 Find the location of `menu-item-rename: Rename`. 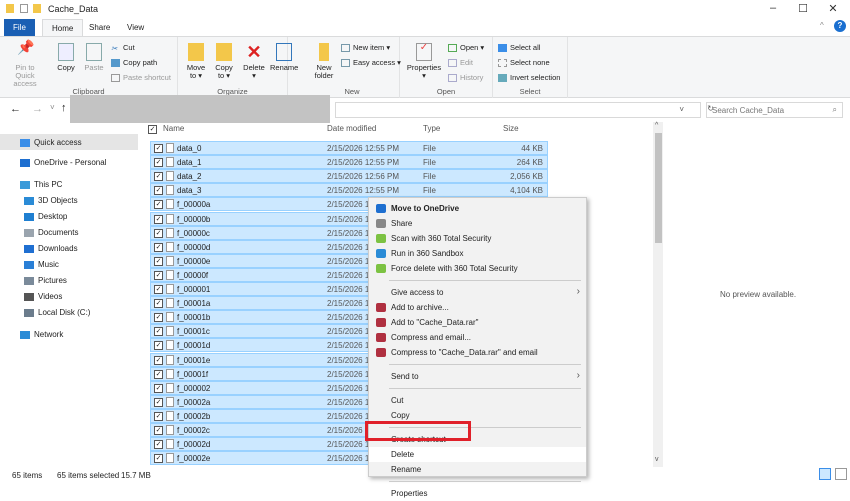

menu-item-rename: Rename is located at coordinates (477, 469).